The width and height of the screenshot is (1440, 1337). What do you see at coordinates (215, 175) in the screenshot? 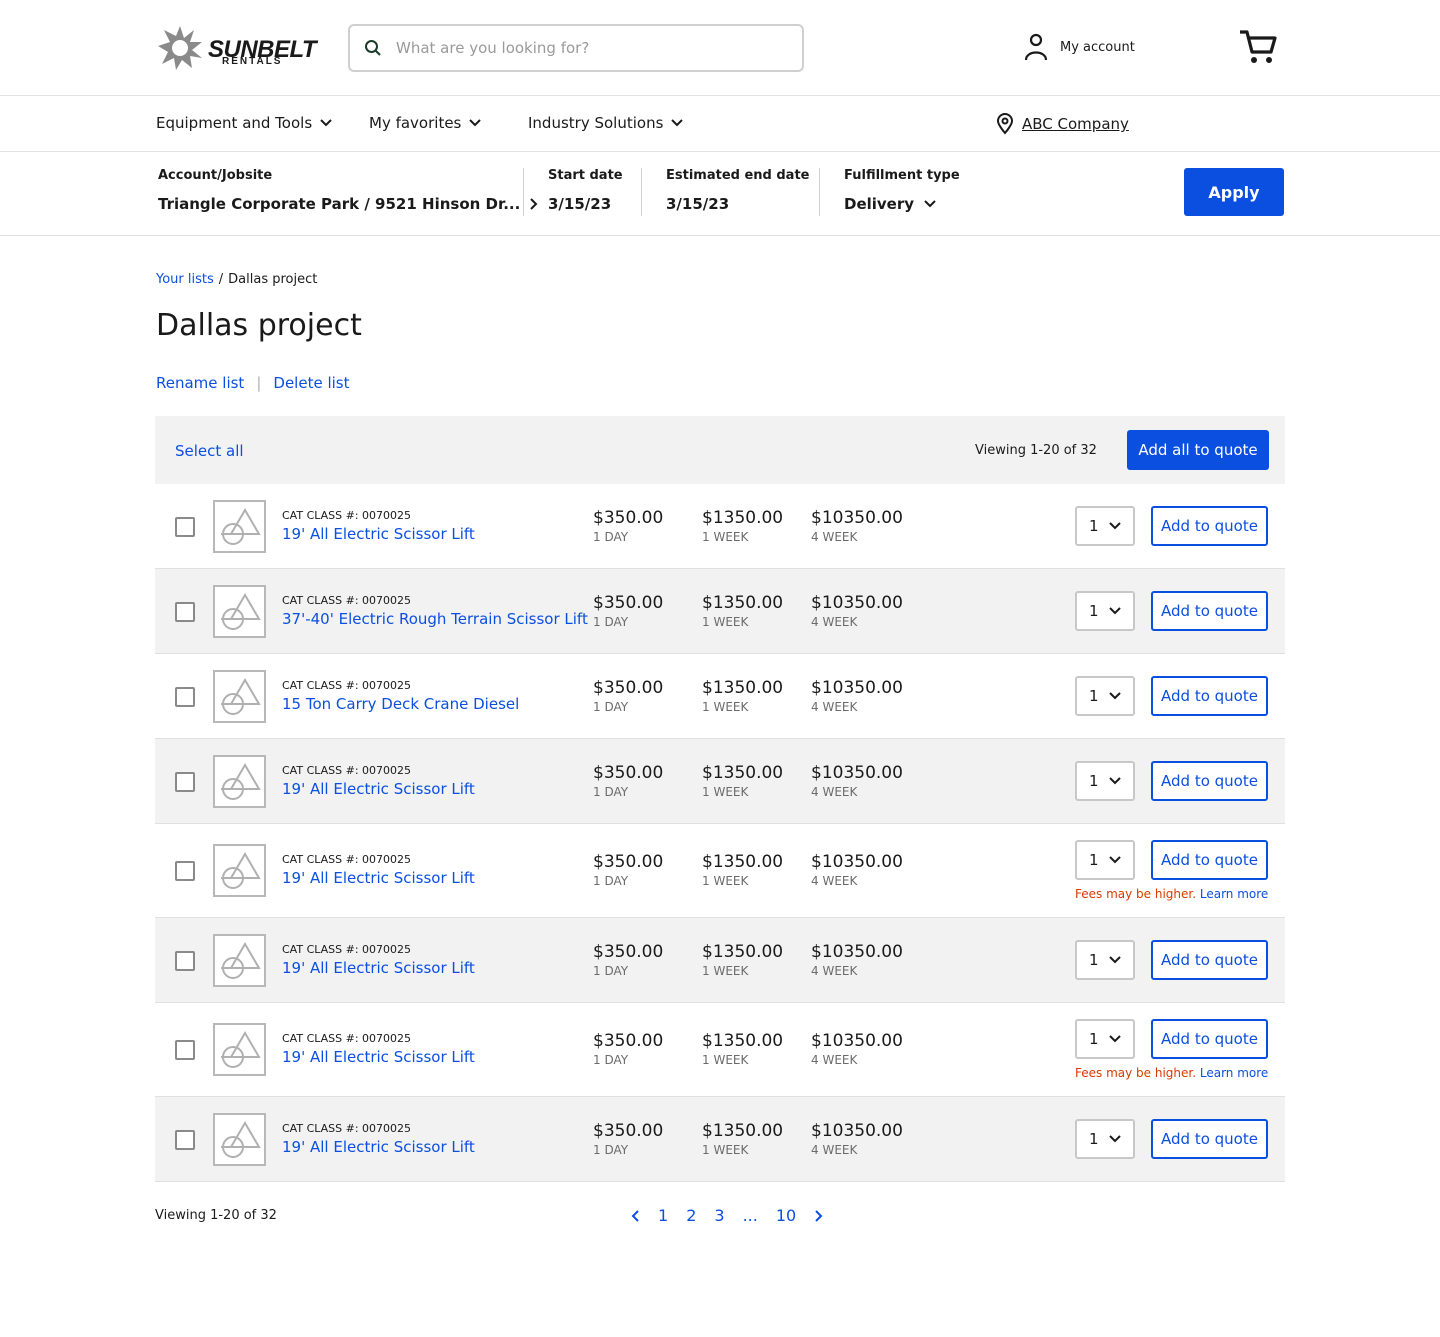
I see `filter-label: Account/Jobsite` at bounding box center [215, 175].